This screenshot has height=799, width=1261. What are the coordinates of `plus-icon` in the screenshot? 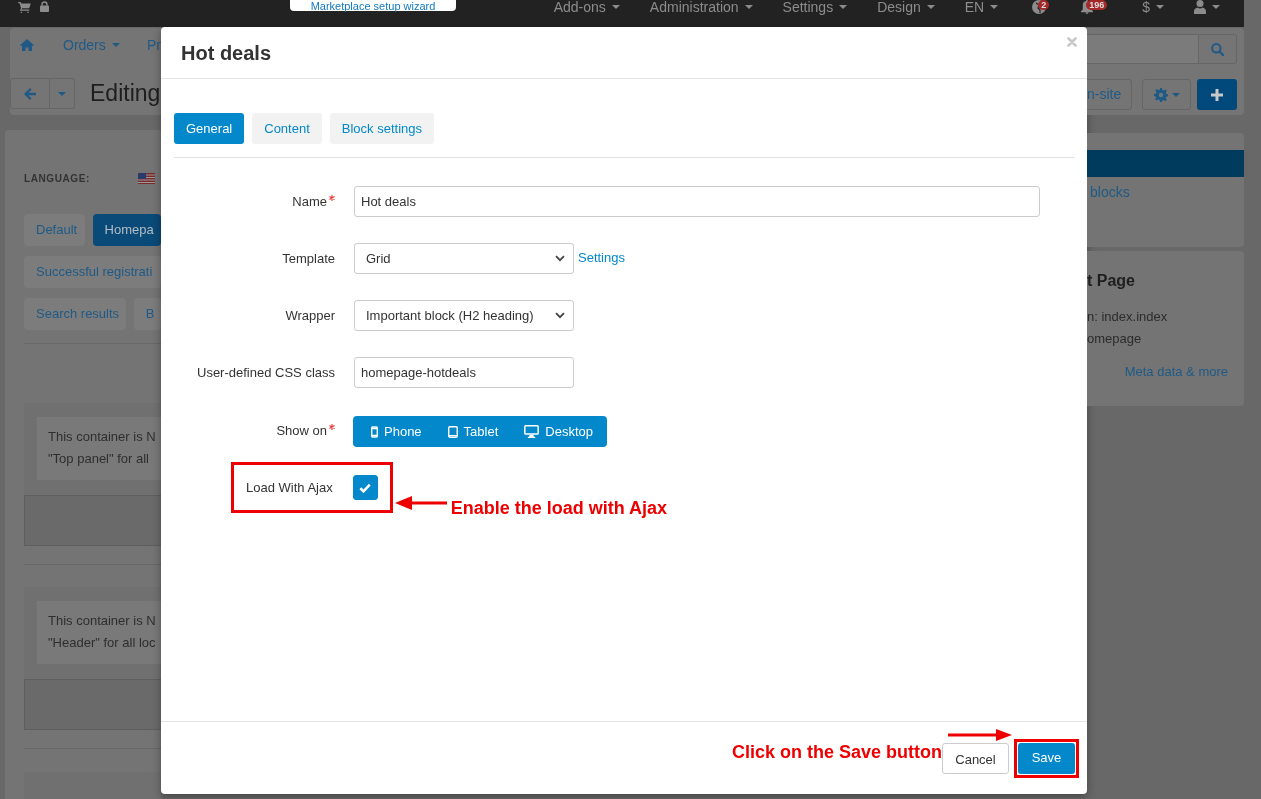 It's located at (1217, 94).